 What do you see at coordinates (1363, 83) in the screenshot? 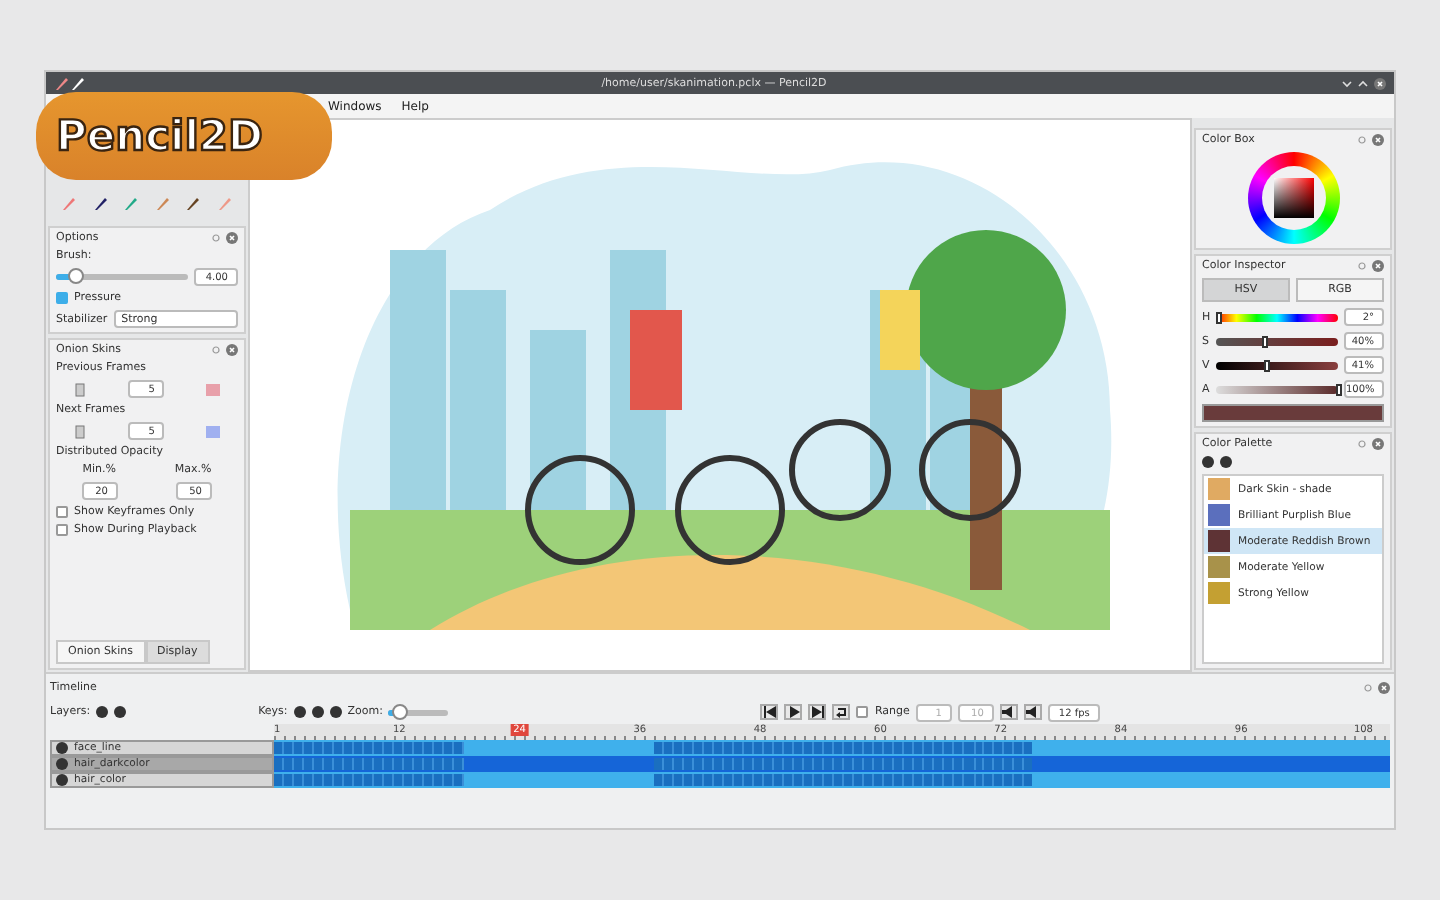
I see `maximize-icon` at bounding box center [1363, 83].